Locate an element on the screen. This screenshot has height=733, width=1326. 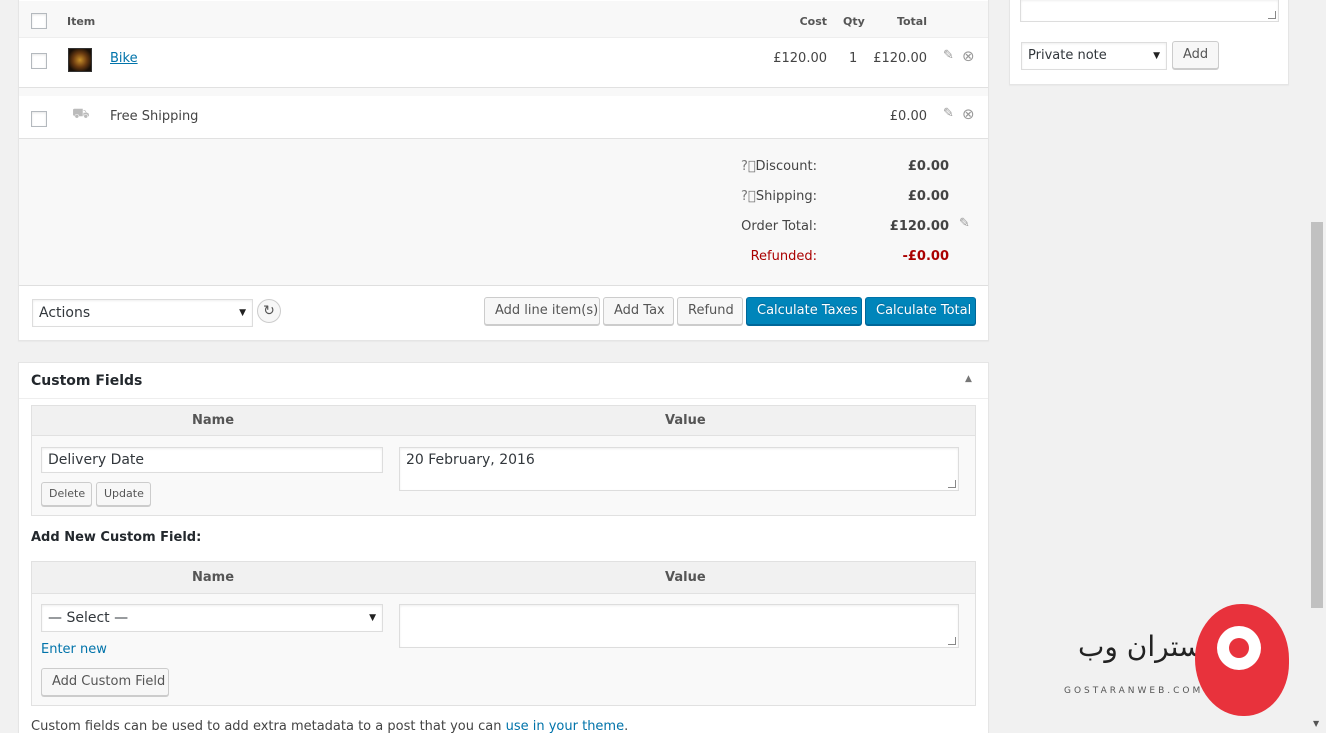
collapse-arrow-icon: ▲ is located at coordinates (968, 379).